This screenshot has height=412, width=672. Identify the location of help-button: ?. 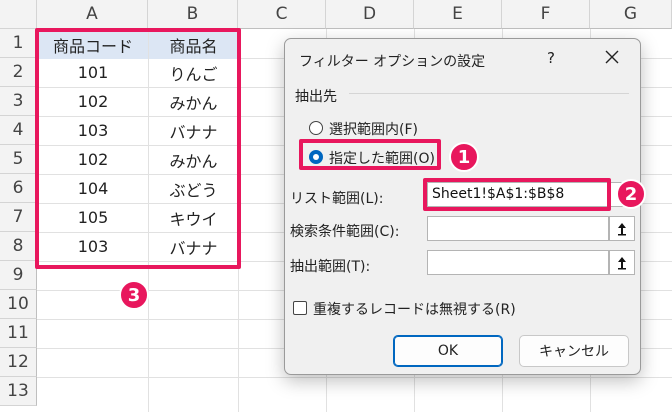
(551, 58).